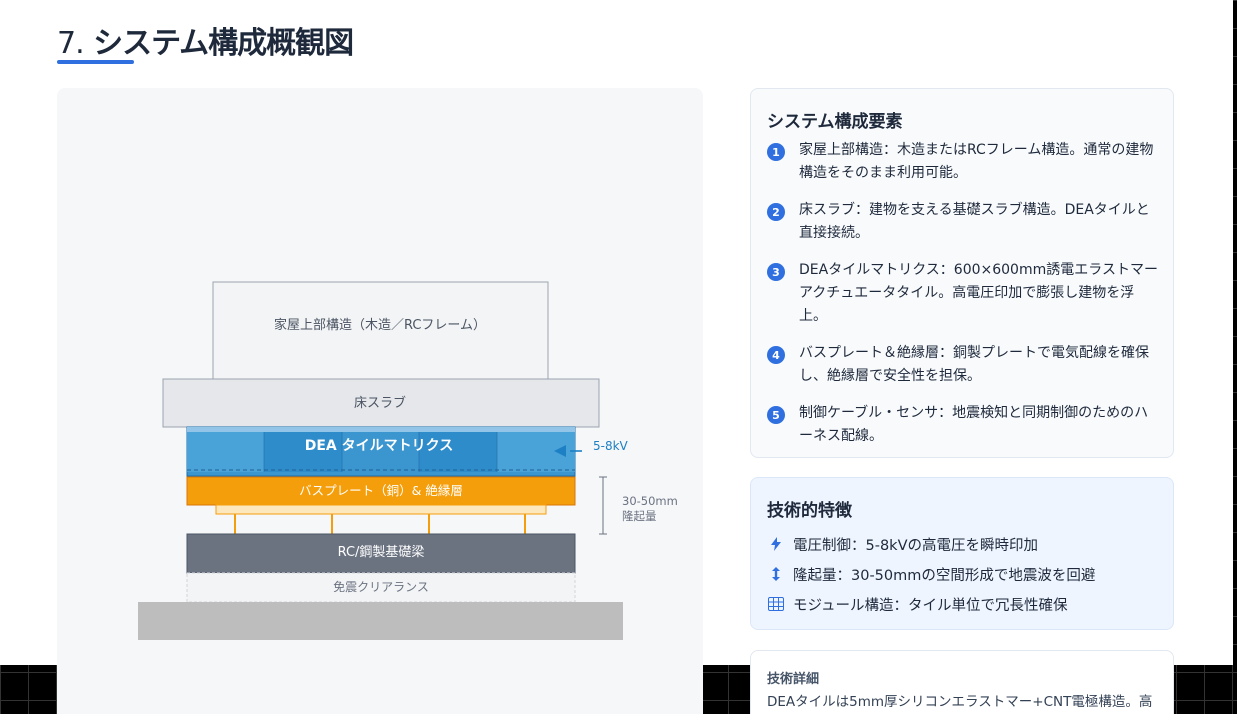  What do you see at coordinates (381, 509) in the screenshot?
I see `insulation-strip` at bounding box center [381, 509].